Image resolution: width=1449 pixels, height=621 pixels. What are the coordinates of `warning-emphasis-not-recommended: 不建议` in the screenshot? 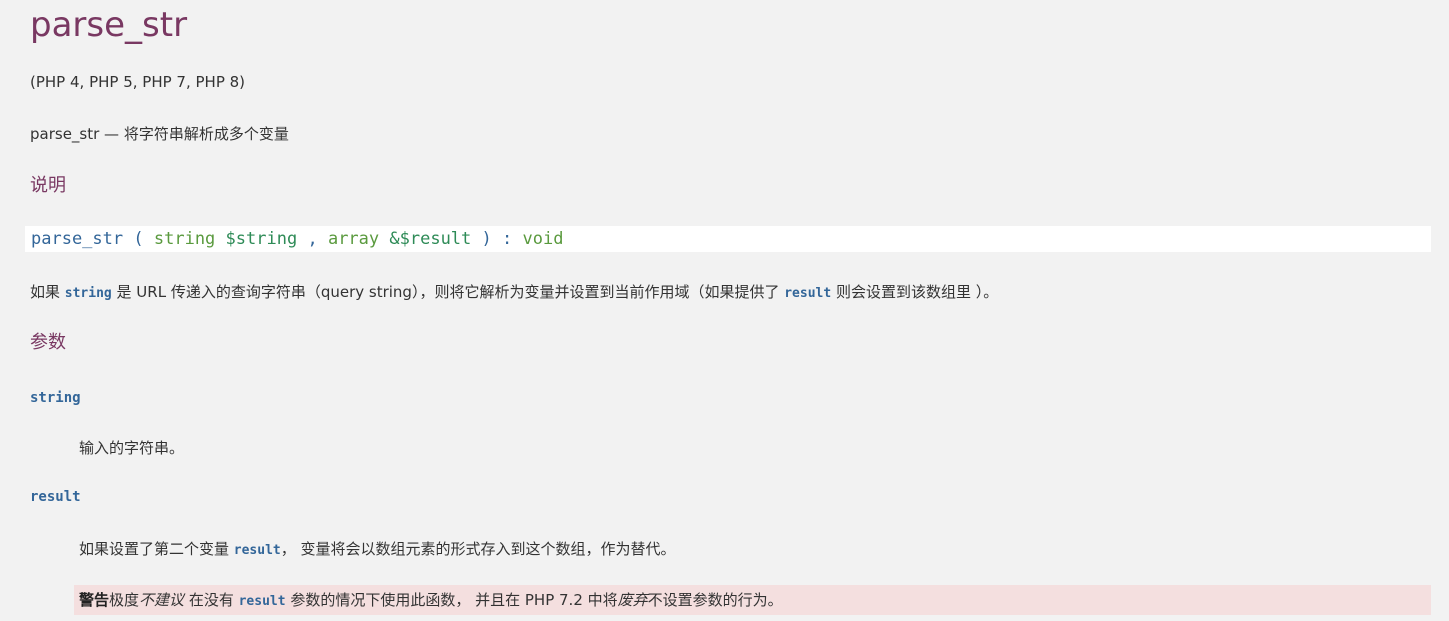 It's located at (162, 600).